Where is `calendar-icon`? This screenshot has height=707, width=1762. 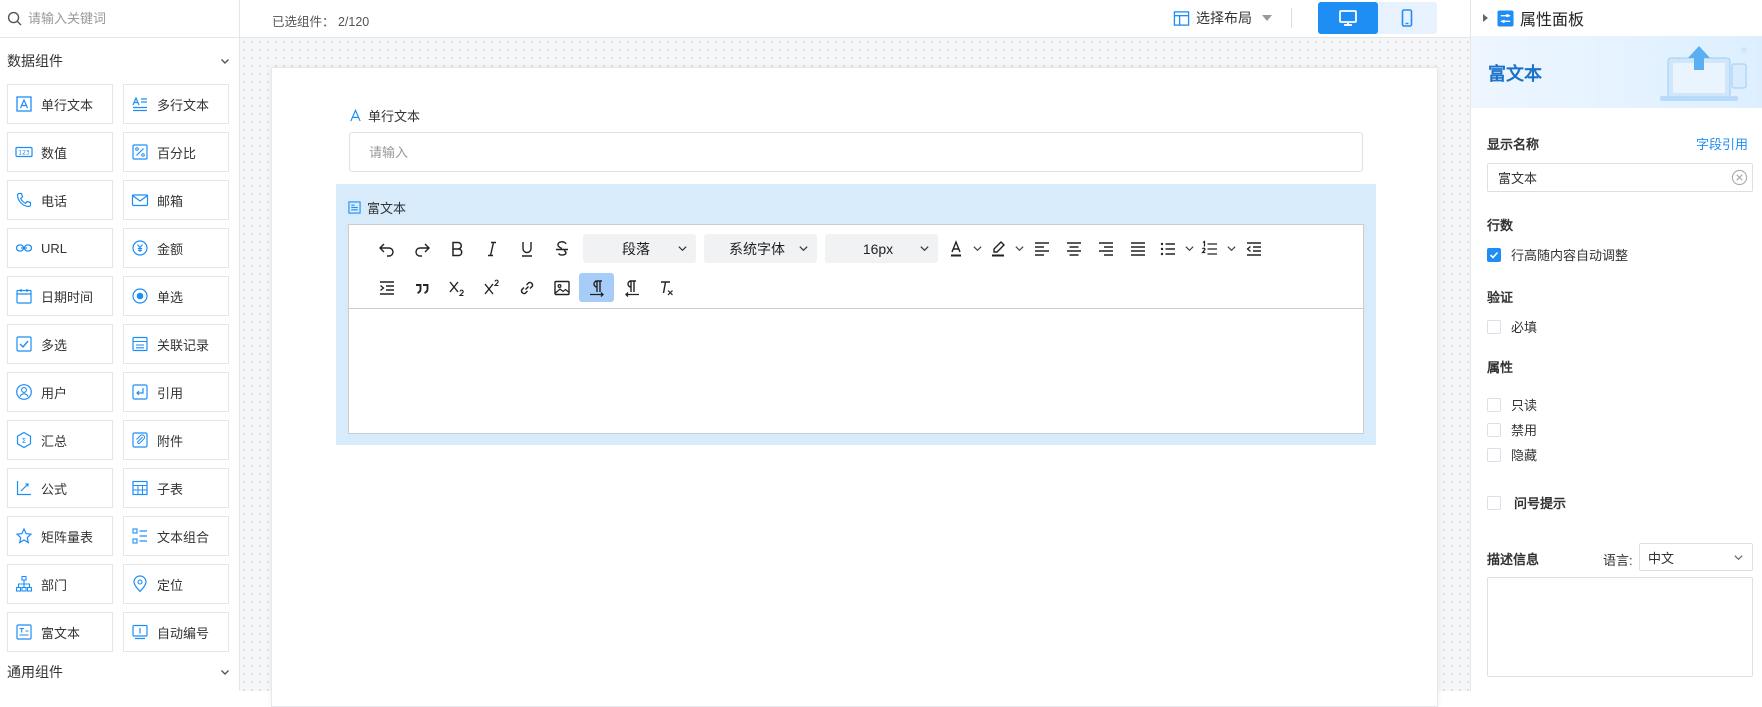
calendar-icon is located at coordinates (24, 296).